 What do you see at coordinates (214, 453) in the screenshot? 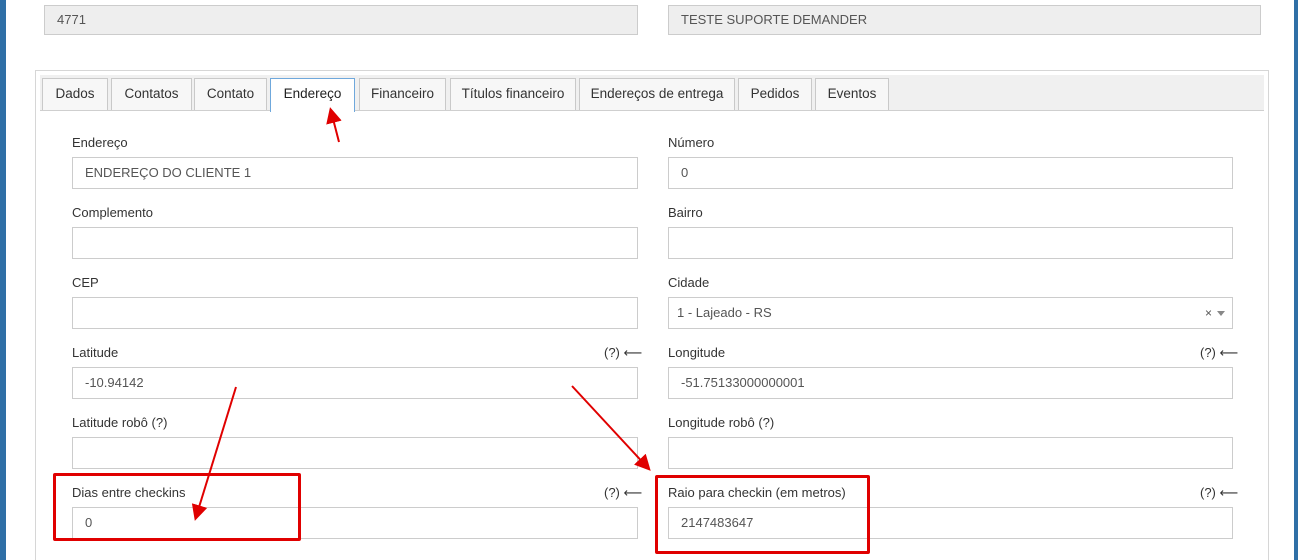
I see `arrow-to-dias-field` at bounding box center [214, 453].